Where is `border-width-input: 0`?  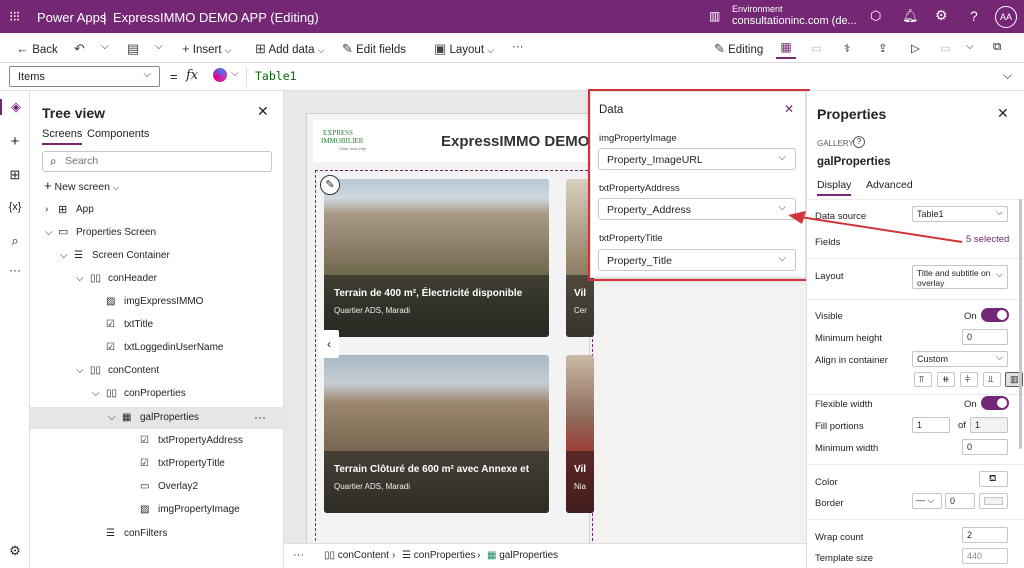
border-width-input: 0 is located at coordinates (960, 501).